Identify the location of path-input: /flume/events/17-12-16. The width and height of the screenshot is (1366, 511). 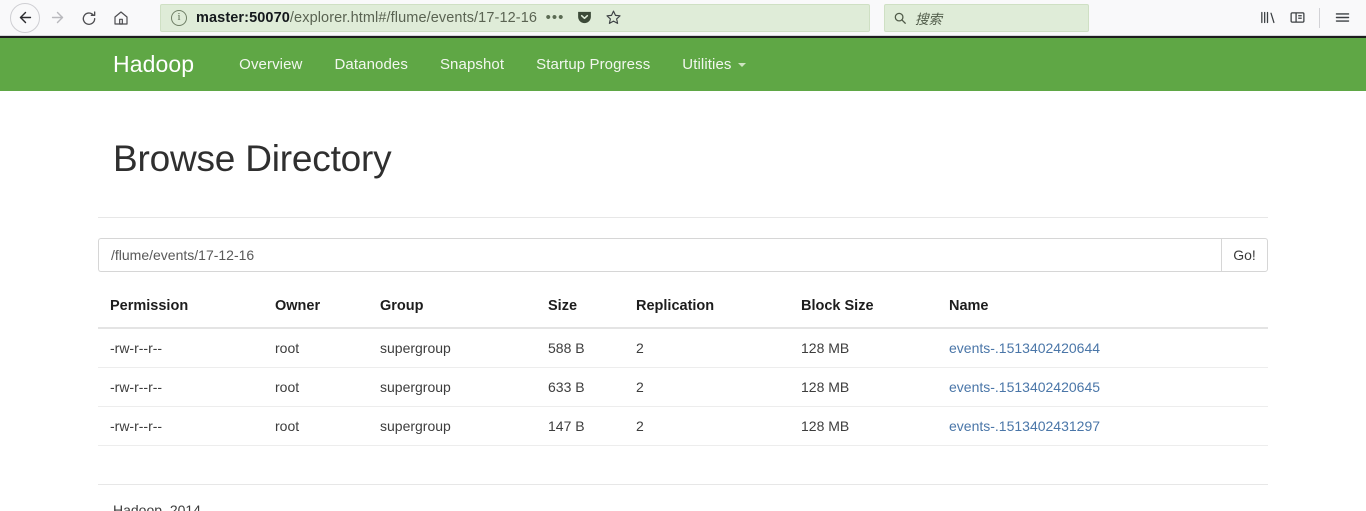
(659, 255).